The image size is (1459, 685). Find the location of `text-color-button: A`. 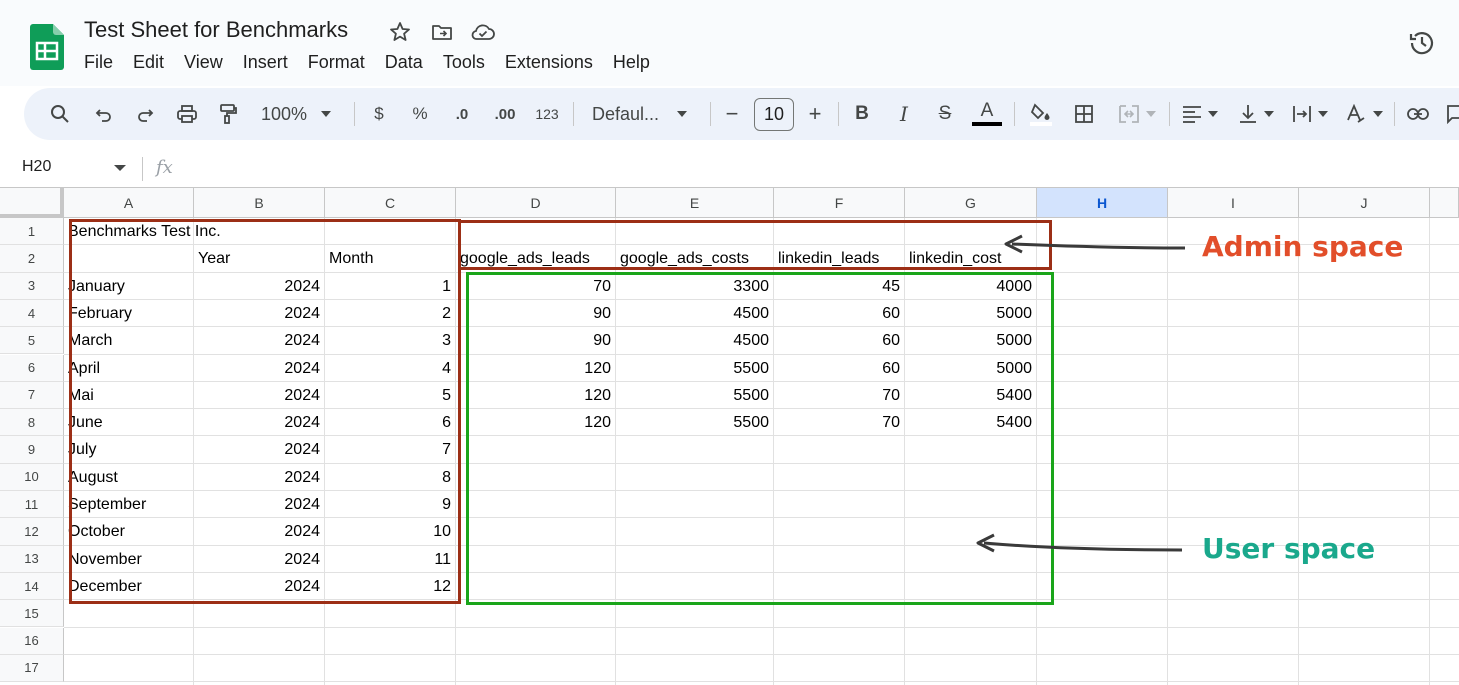

text-color-button: A is located at coordinates (987, 114).